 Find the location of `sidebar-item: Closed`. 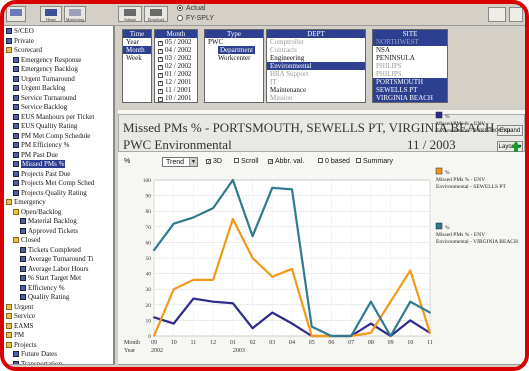

sidebar-item: Closed is located at coordinates (26, 240).